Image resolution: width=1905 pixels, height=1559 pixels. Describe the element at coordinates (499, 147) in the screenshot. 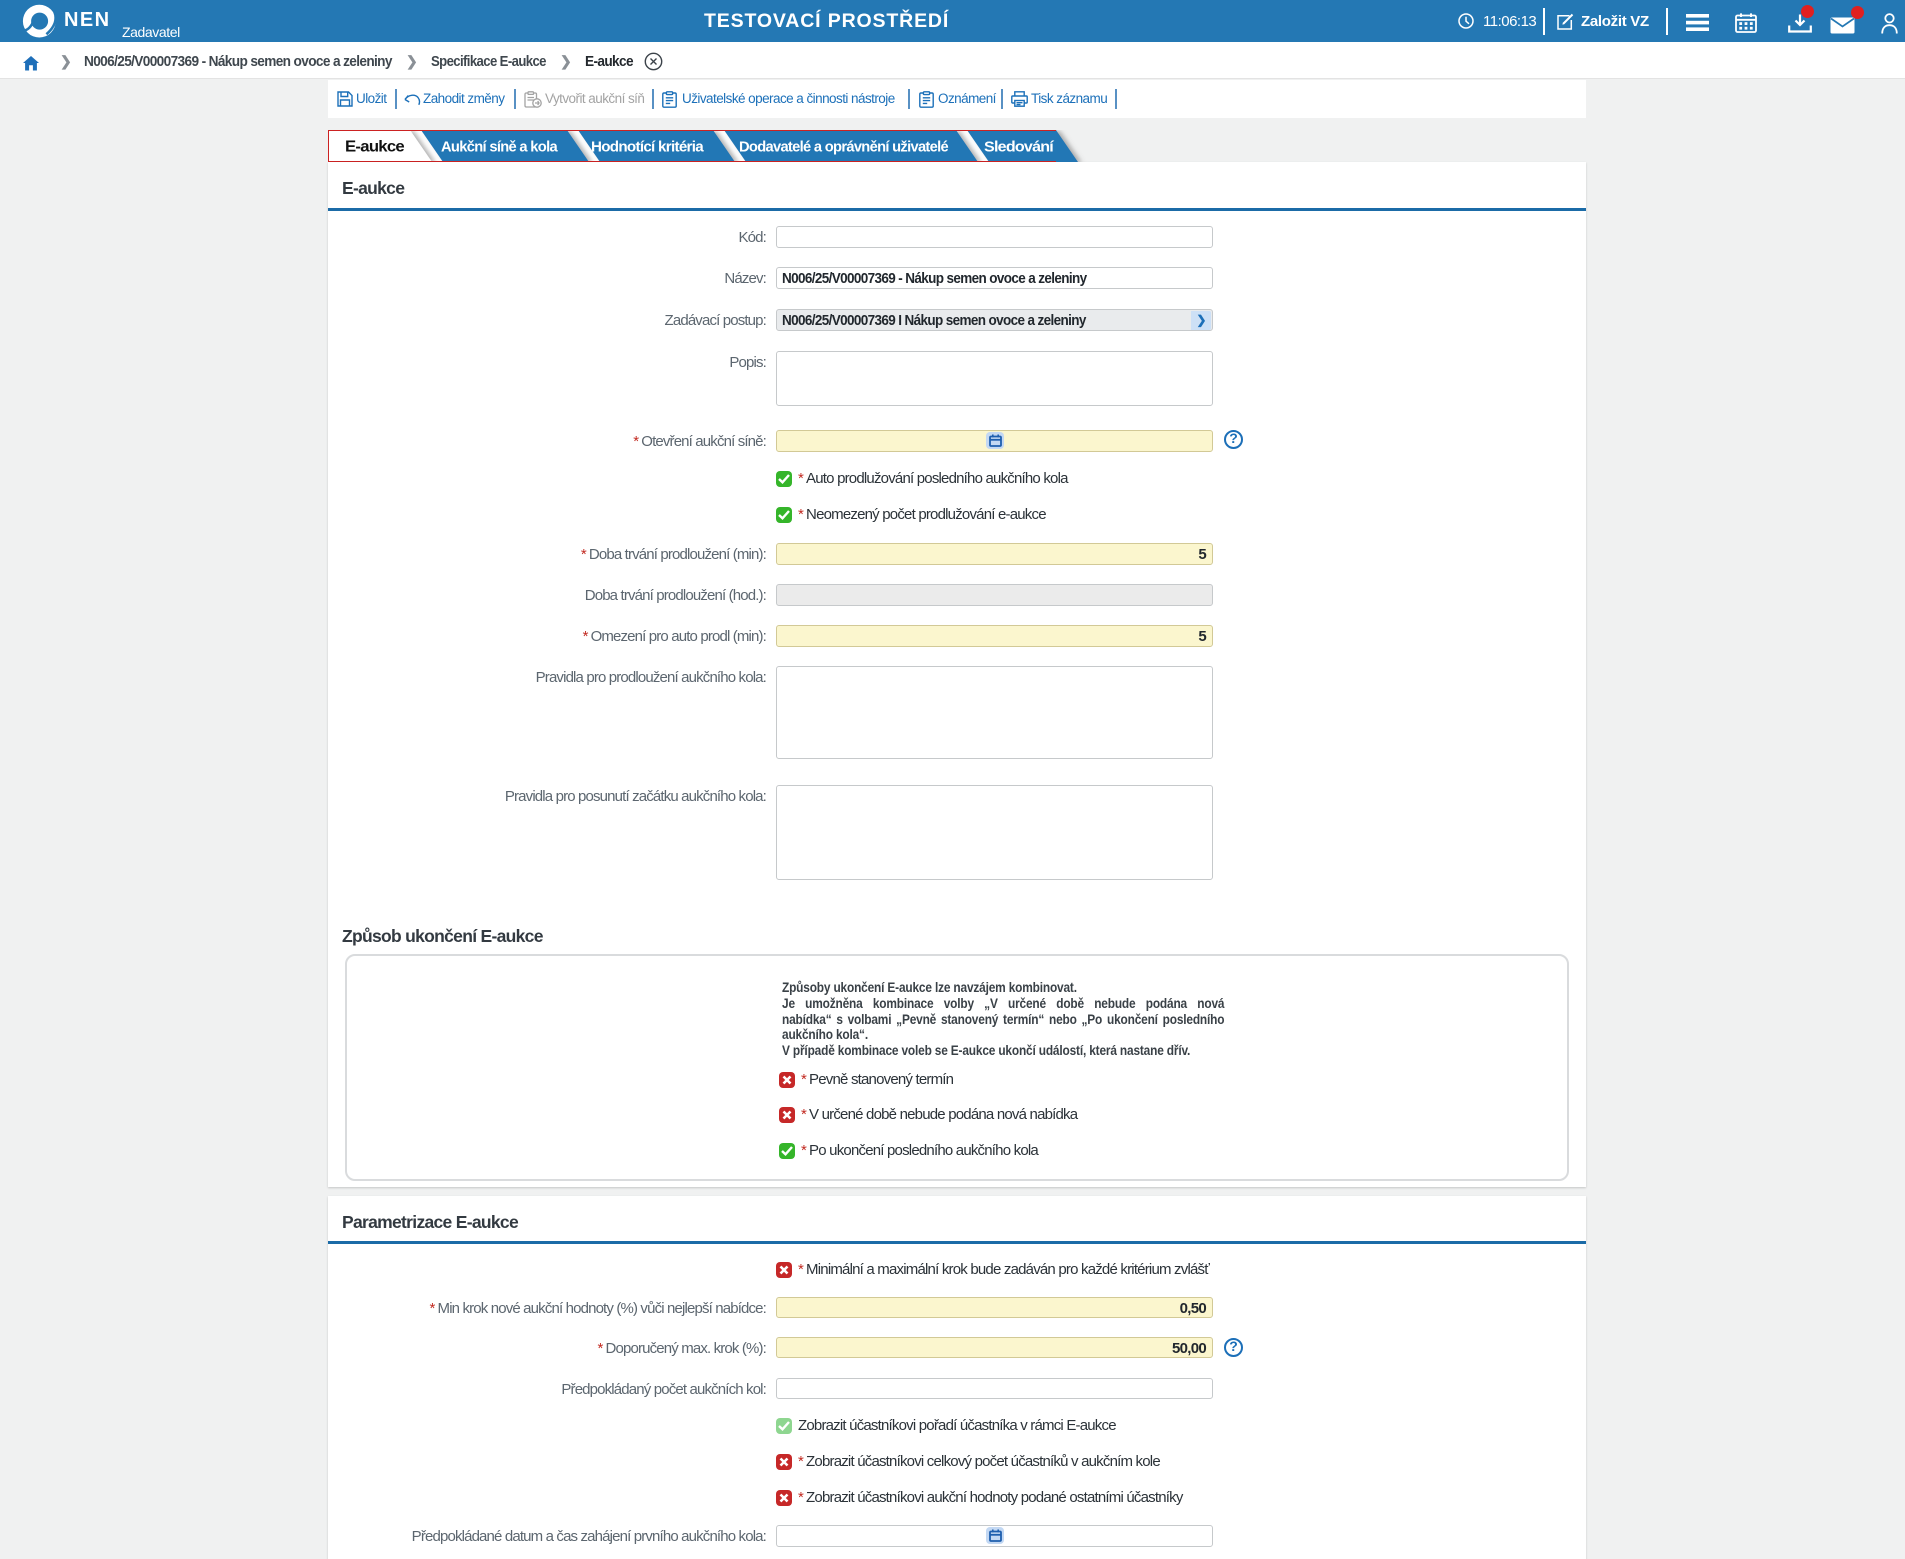

I see `svg-text: Aukční síně a kola` at that location.